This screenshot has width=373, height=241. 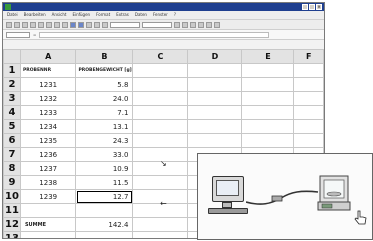 What do you see at coordinates (12, 112) in the screenshot?
I see `row-header: 4` at bounding box center [12, 112].